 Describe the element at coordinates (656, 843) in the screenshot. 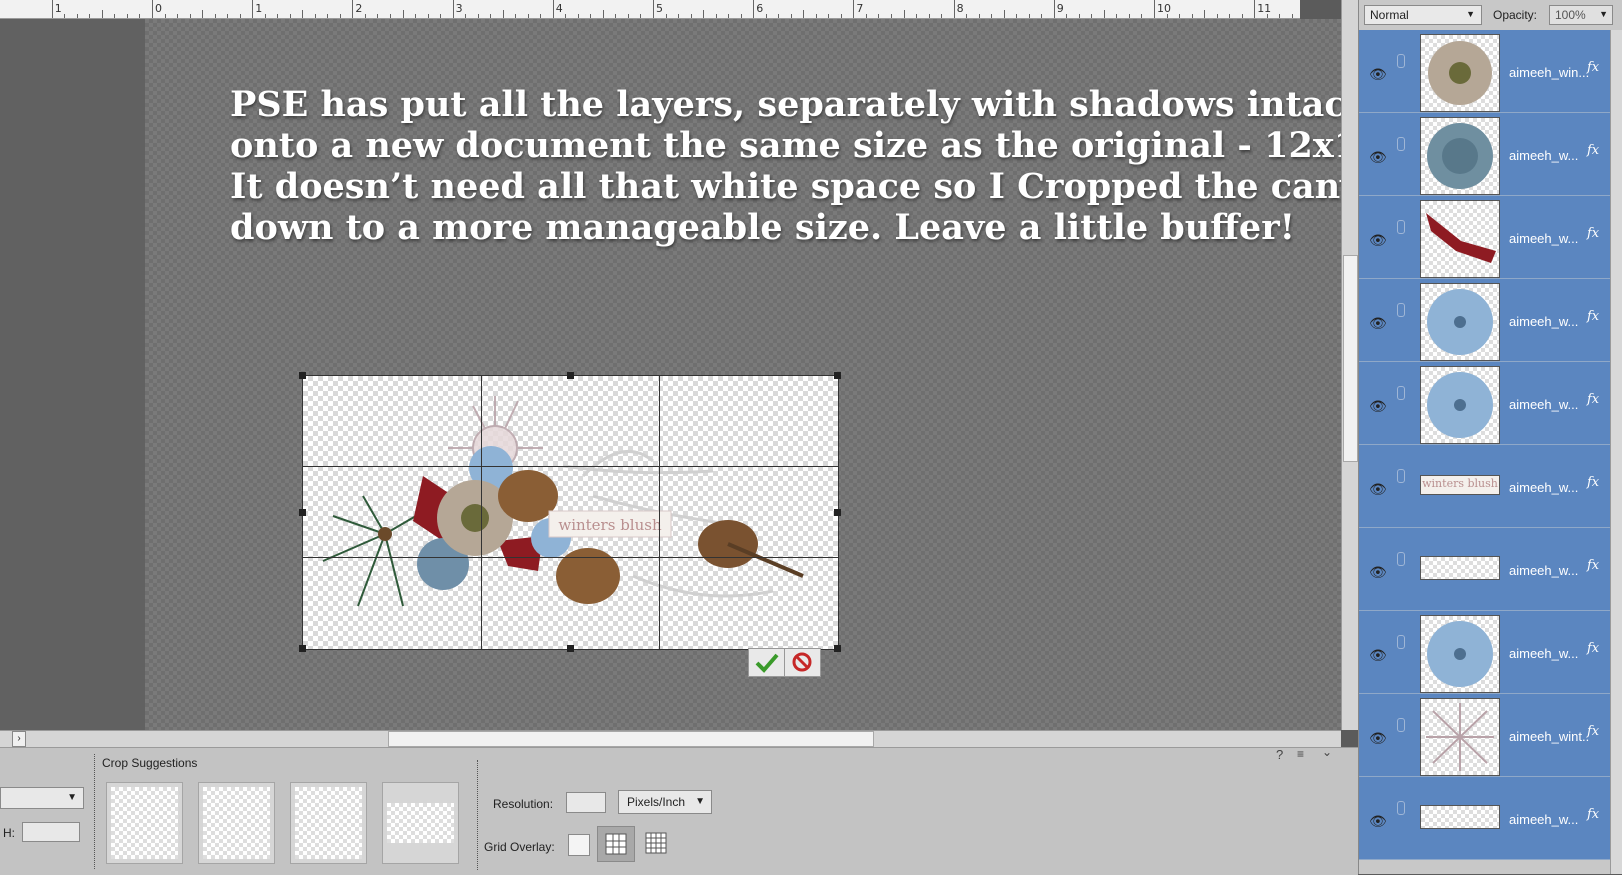

I see `grid-full-button` at that location.